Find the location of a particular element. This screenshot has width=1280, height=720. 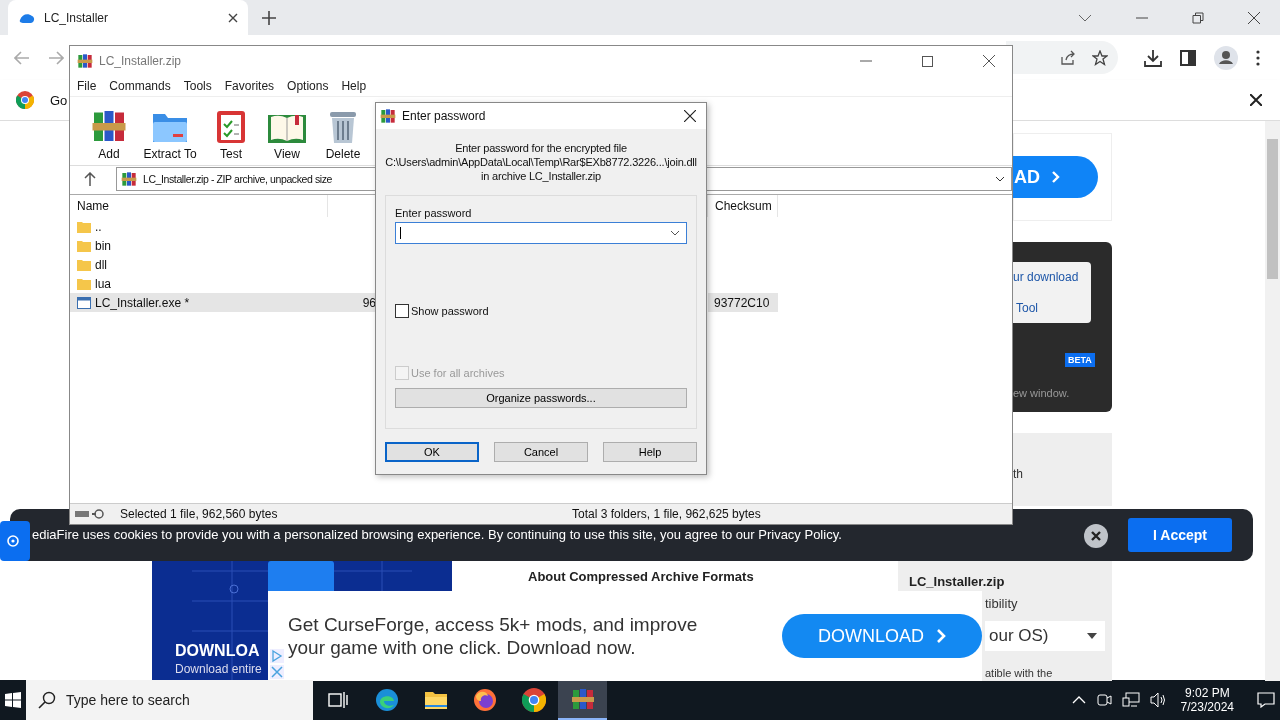

promo-text: Download entire is located at coordinates (218, 669).